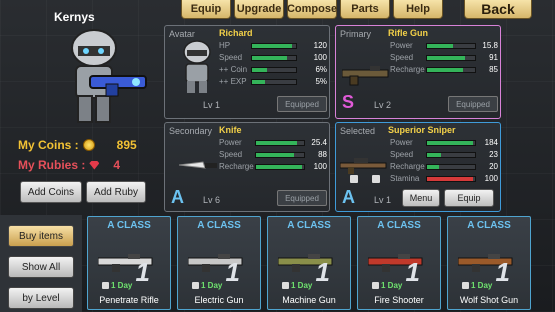 The width and height of the screenshot is (555, 312). Describe the element at coordinates (405, 178) in the screenshot. I see `stat-label: Stamina` at that location.